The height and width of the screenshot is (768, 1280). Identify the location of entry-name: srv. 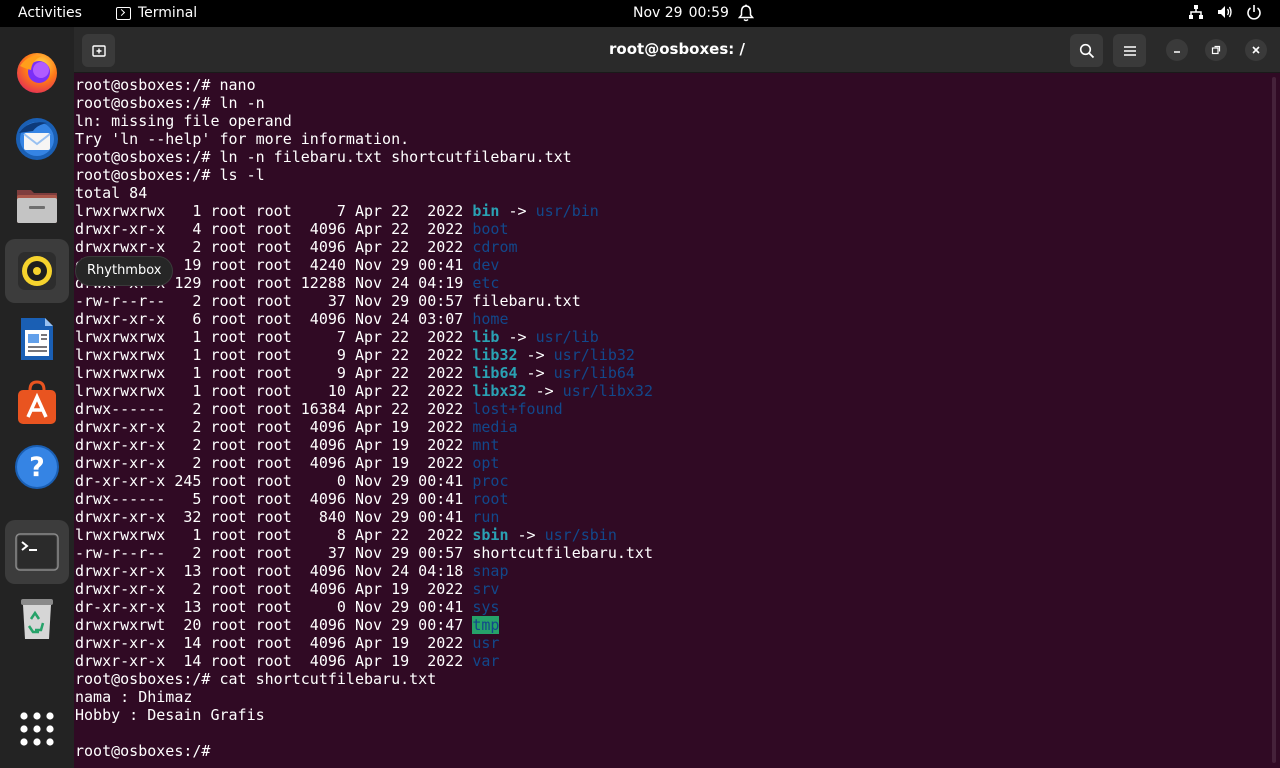
(486, 589).